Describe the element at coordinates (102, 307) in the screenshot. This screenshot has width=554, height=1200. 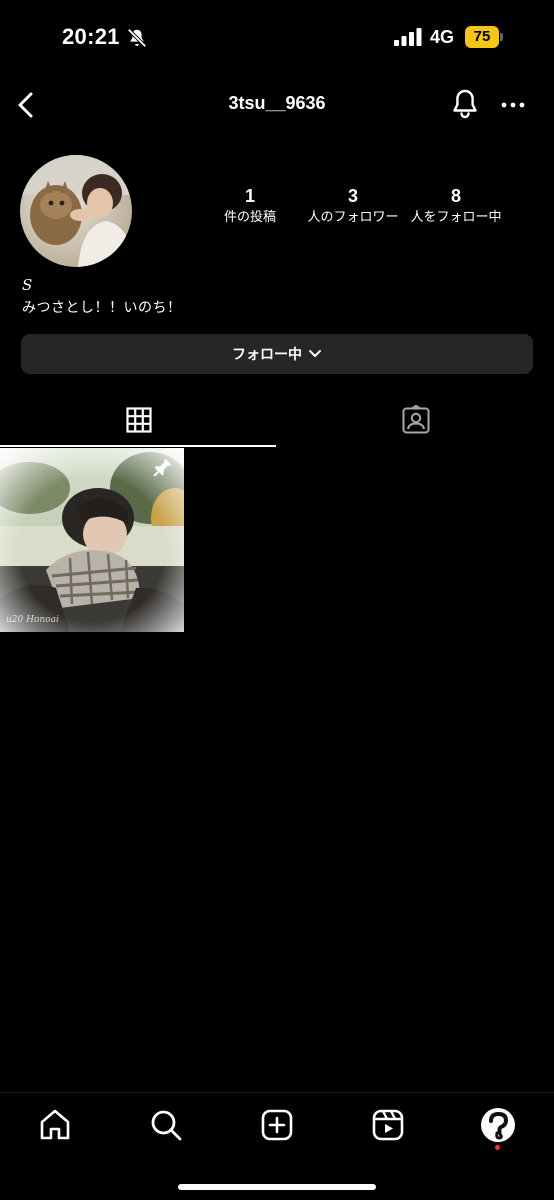
I see `bio-text: みつさとし！！いのち！` at that location.